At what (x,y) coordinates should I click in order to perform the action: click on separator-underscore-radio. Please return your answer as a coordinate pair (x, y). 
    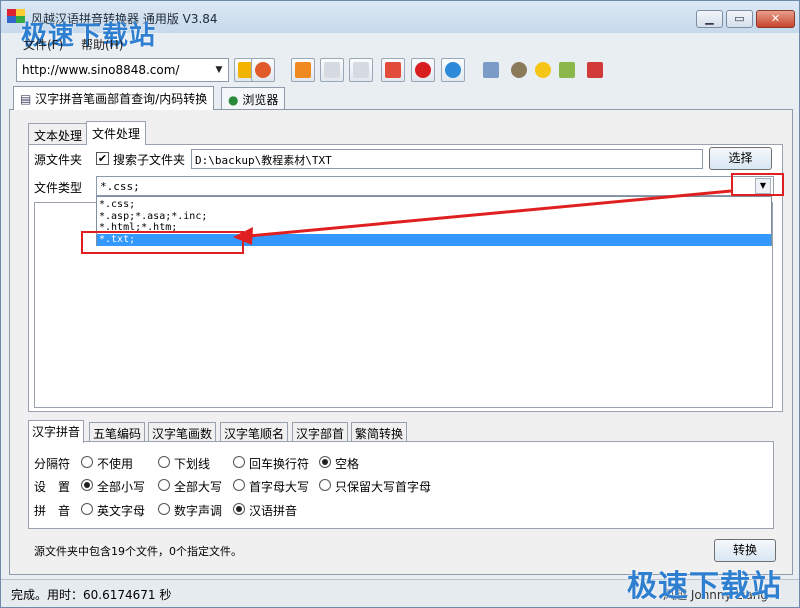
    Looking at the image, I should click on (164, 462).